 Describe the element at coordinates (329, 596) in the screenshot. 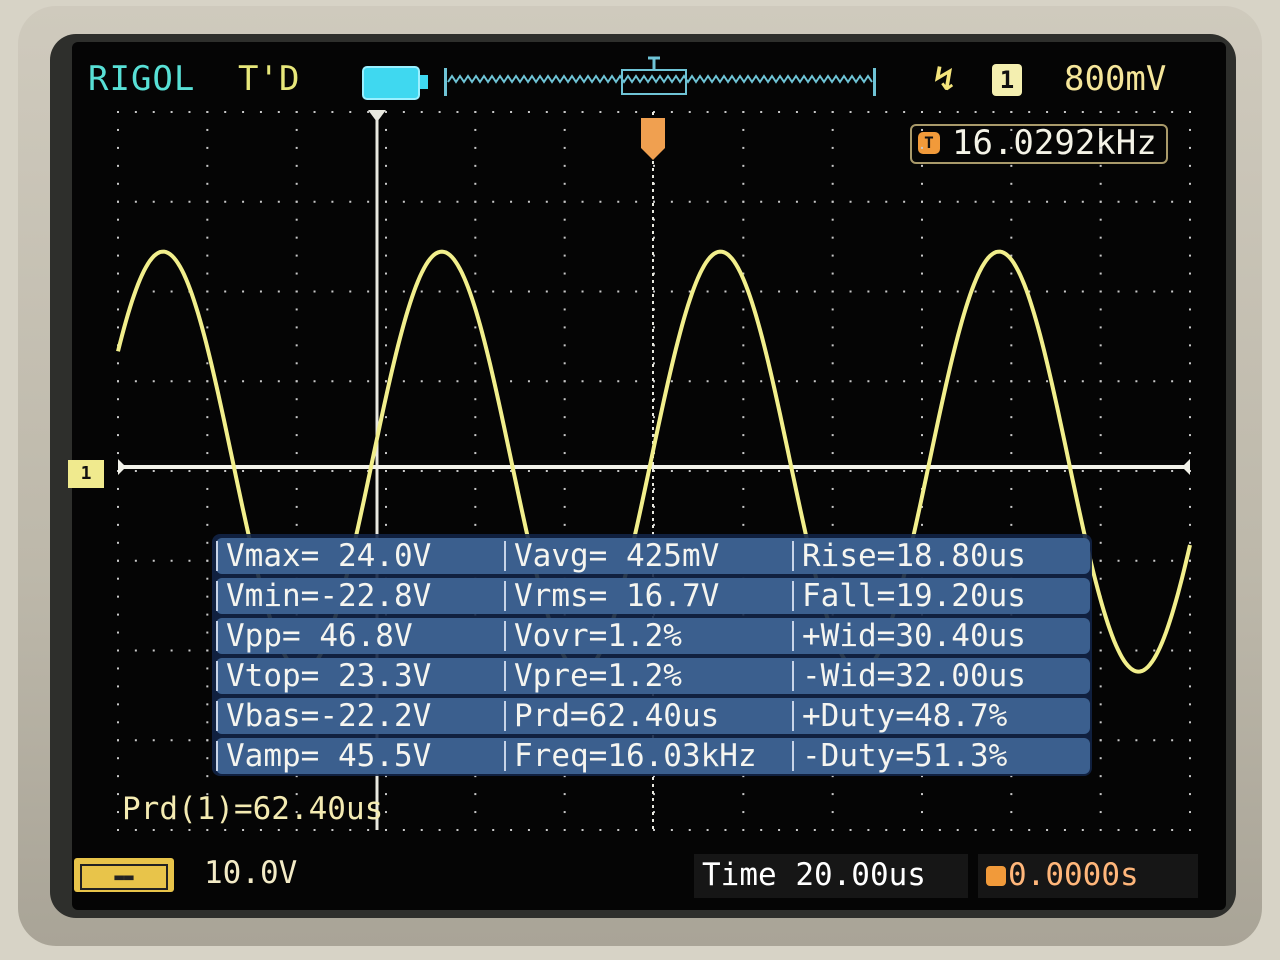

I see `measurement-value: Vmin=-22.8V` at that location.